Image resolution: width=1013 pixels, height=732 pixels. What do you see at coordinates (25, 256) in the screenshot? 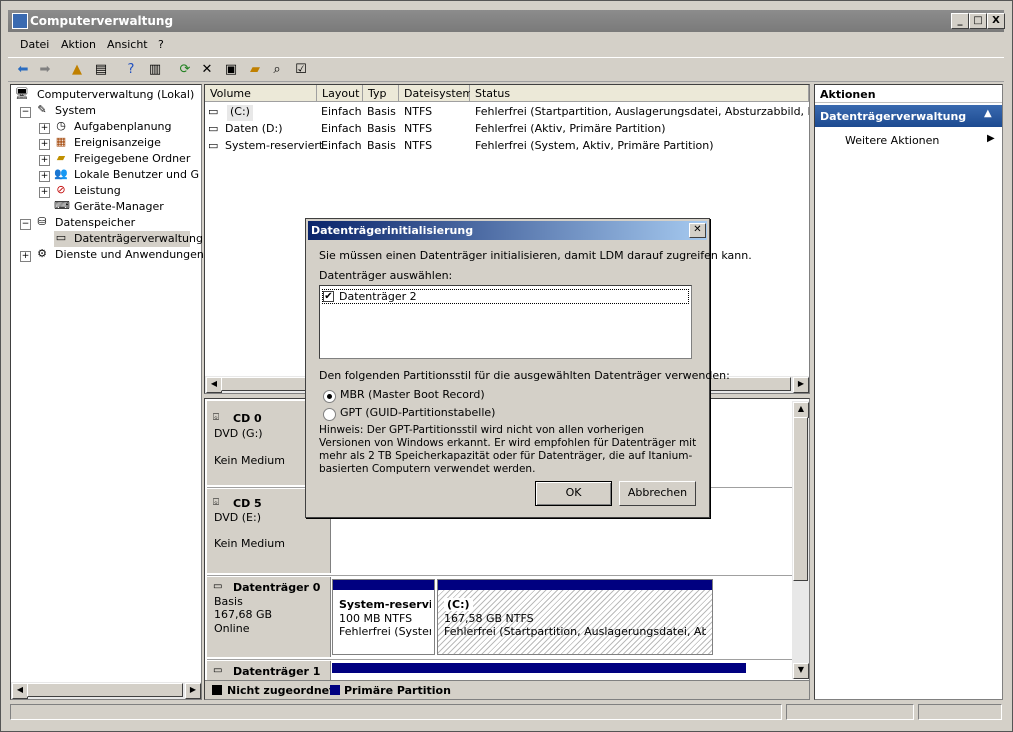
I see `expander-services: +` at bounding box center [25, 256].